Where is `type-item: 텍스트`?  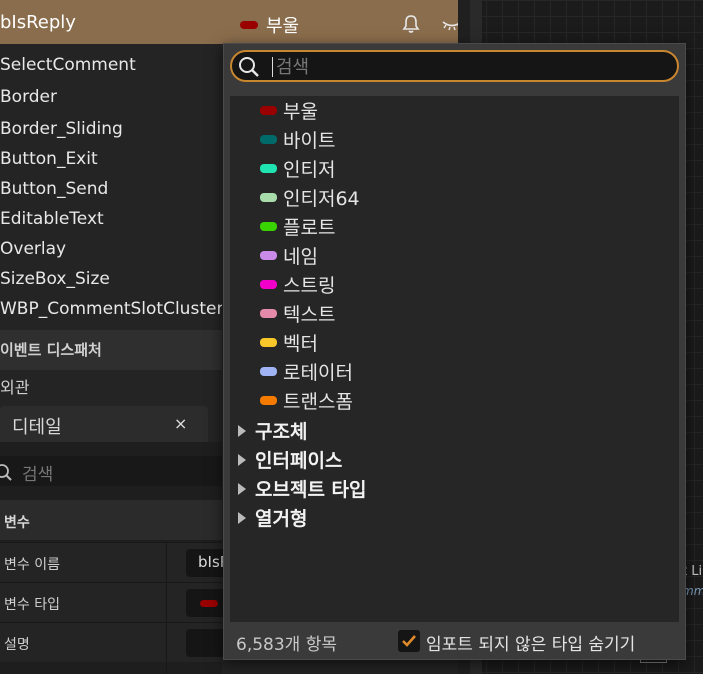 type-item: 텍스트 is located at coordinates (454, 313).